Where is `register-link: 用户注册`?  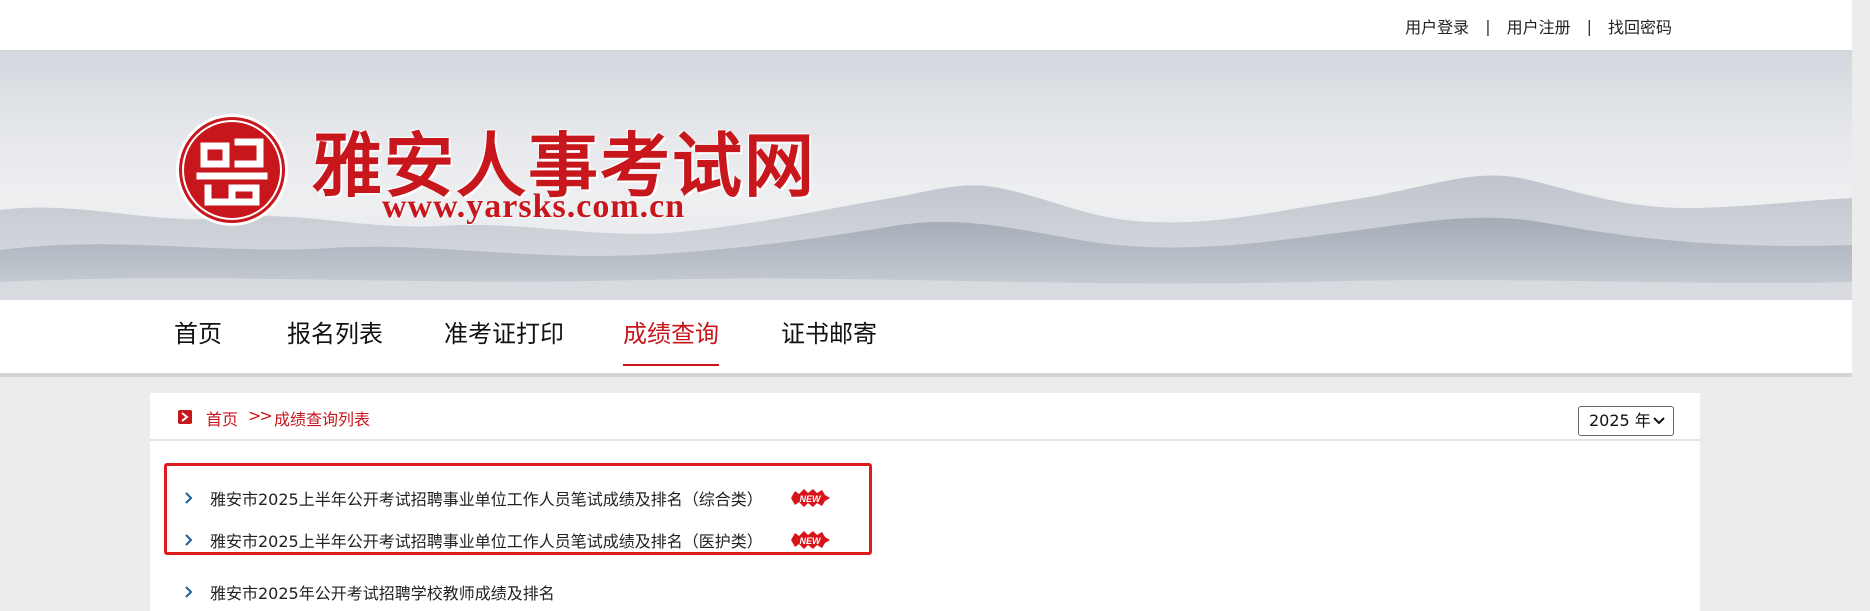
register-link: 用户注册 is located at coordinates (1539, 26).